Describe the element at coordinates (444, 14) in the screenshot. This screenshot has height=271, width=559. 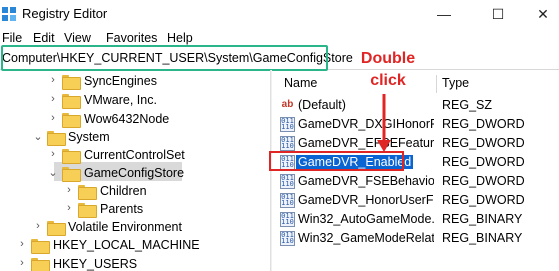
I see `minimize-button: —` at that location.